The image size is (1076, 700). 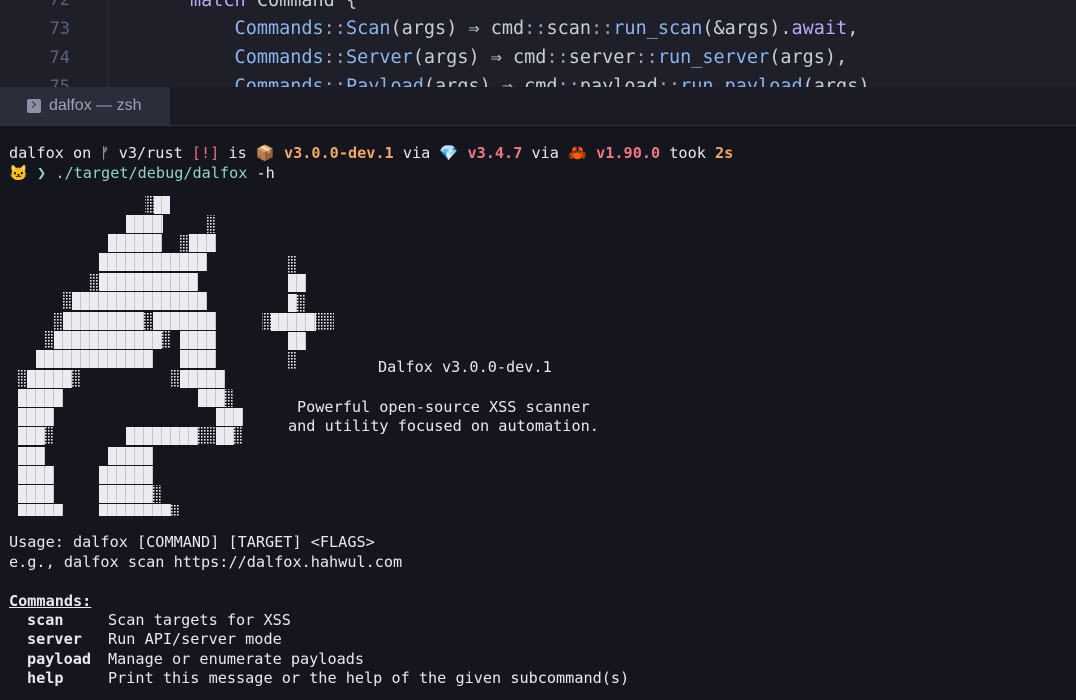 I want to click on prompt-symbol: 🐱 ❯, so click(x=32, y=173).